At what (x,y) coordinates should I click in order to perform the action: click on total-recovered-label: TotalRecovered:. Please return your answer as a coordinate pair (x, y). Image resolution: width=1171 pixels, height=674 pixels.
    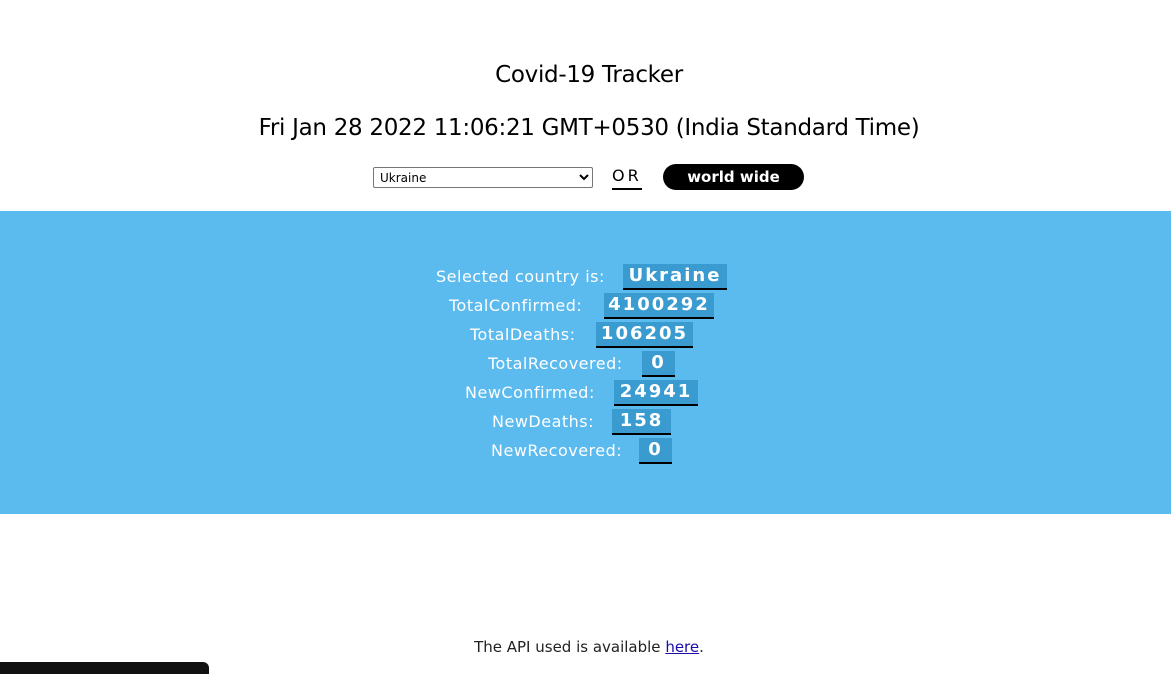
    Looking at the image, I should click on (555, 363).